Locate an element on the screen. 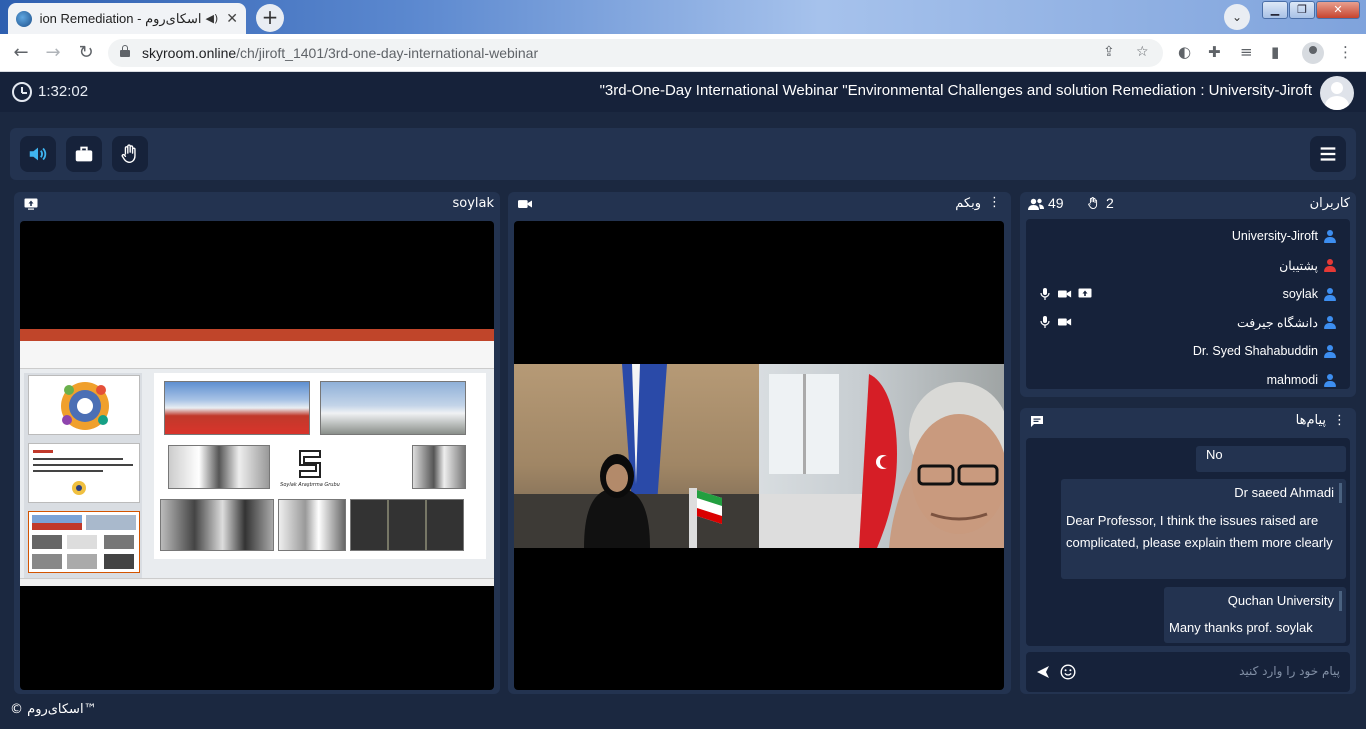 This screenshot has height=729, width=1366. webcam-video is located at coordinates (759, 456).